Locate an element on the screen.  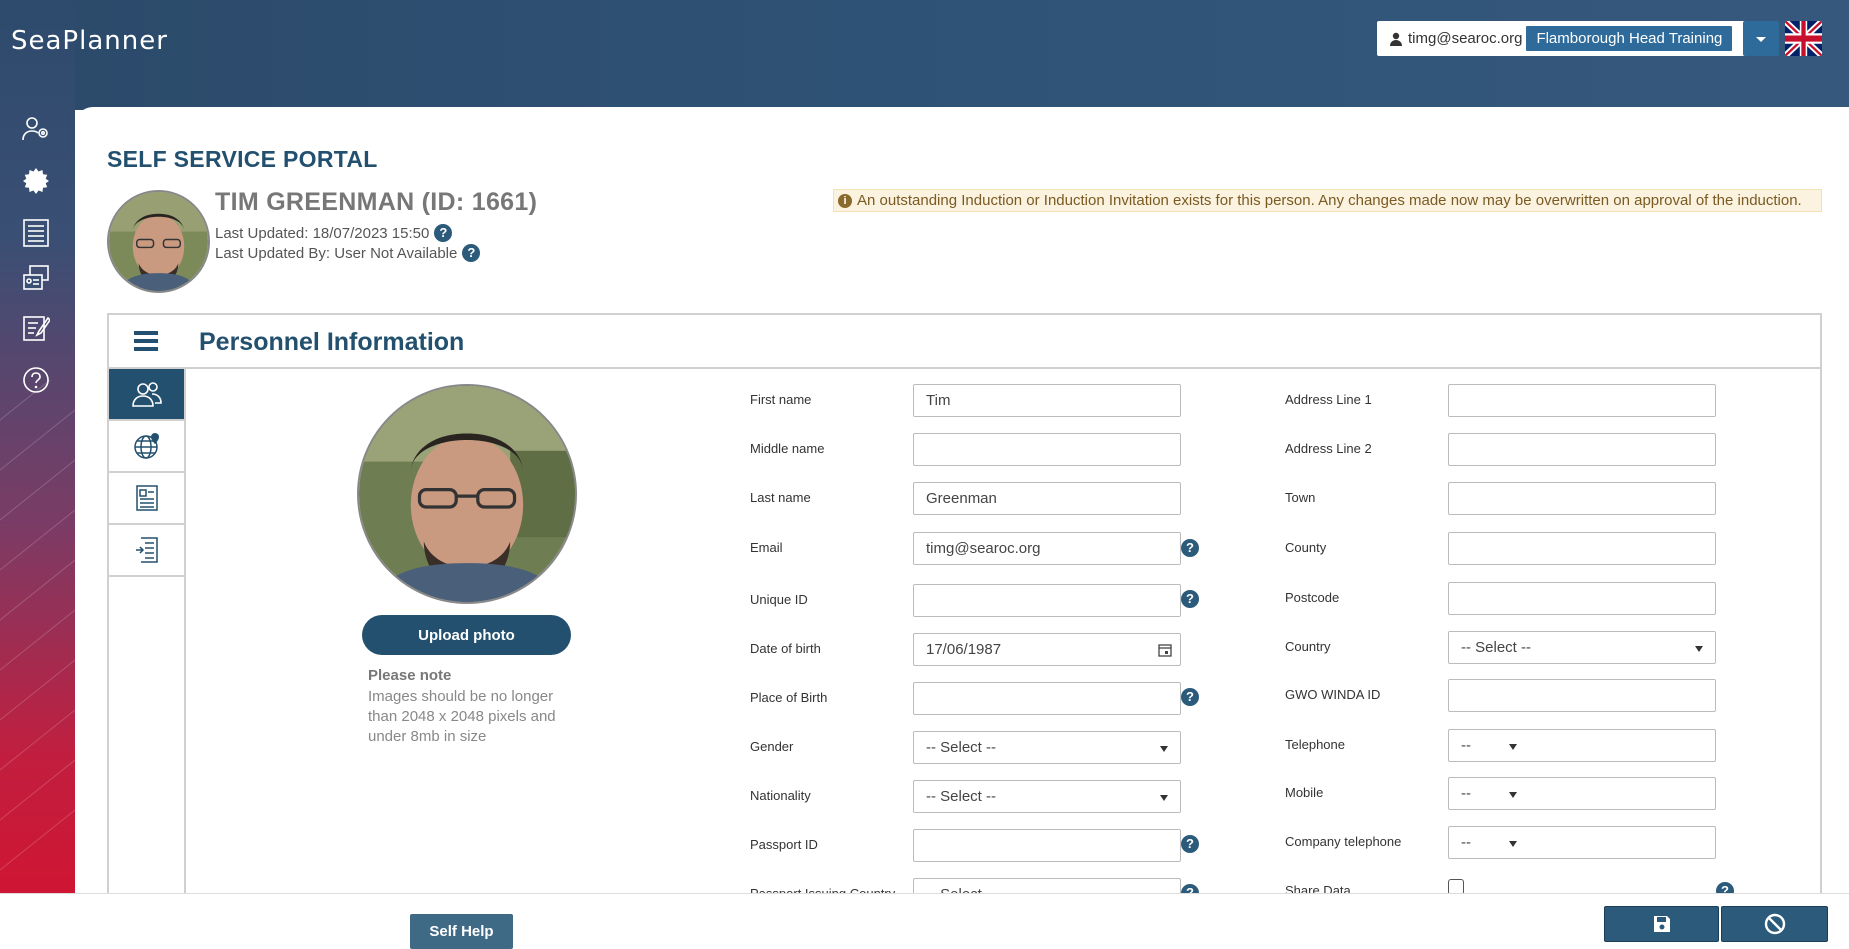
calendar-icon is located at coordinates (1165, 650).